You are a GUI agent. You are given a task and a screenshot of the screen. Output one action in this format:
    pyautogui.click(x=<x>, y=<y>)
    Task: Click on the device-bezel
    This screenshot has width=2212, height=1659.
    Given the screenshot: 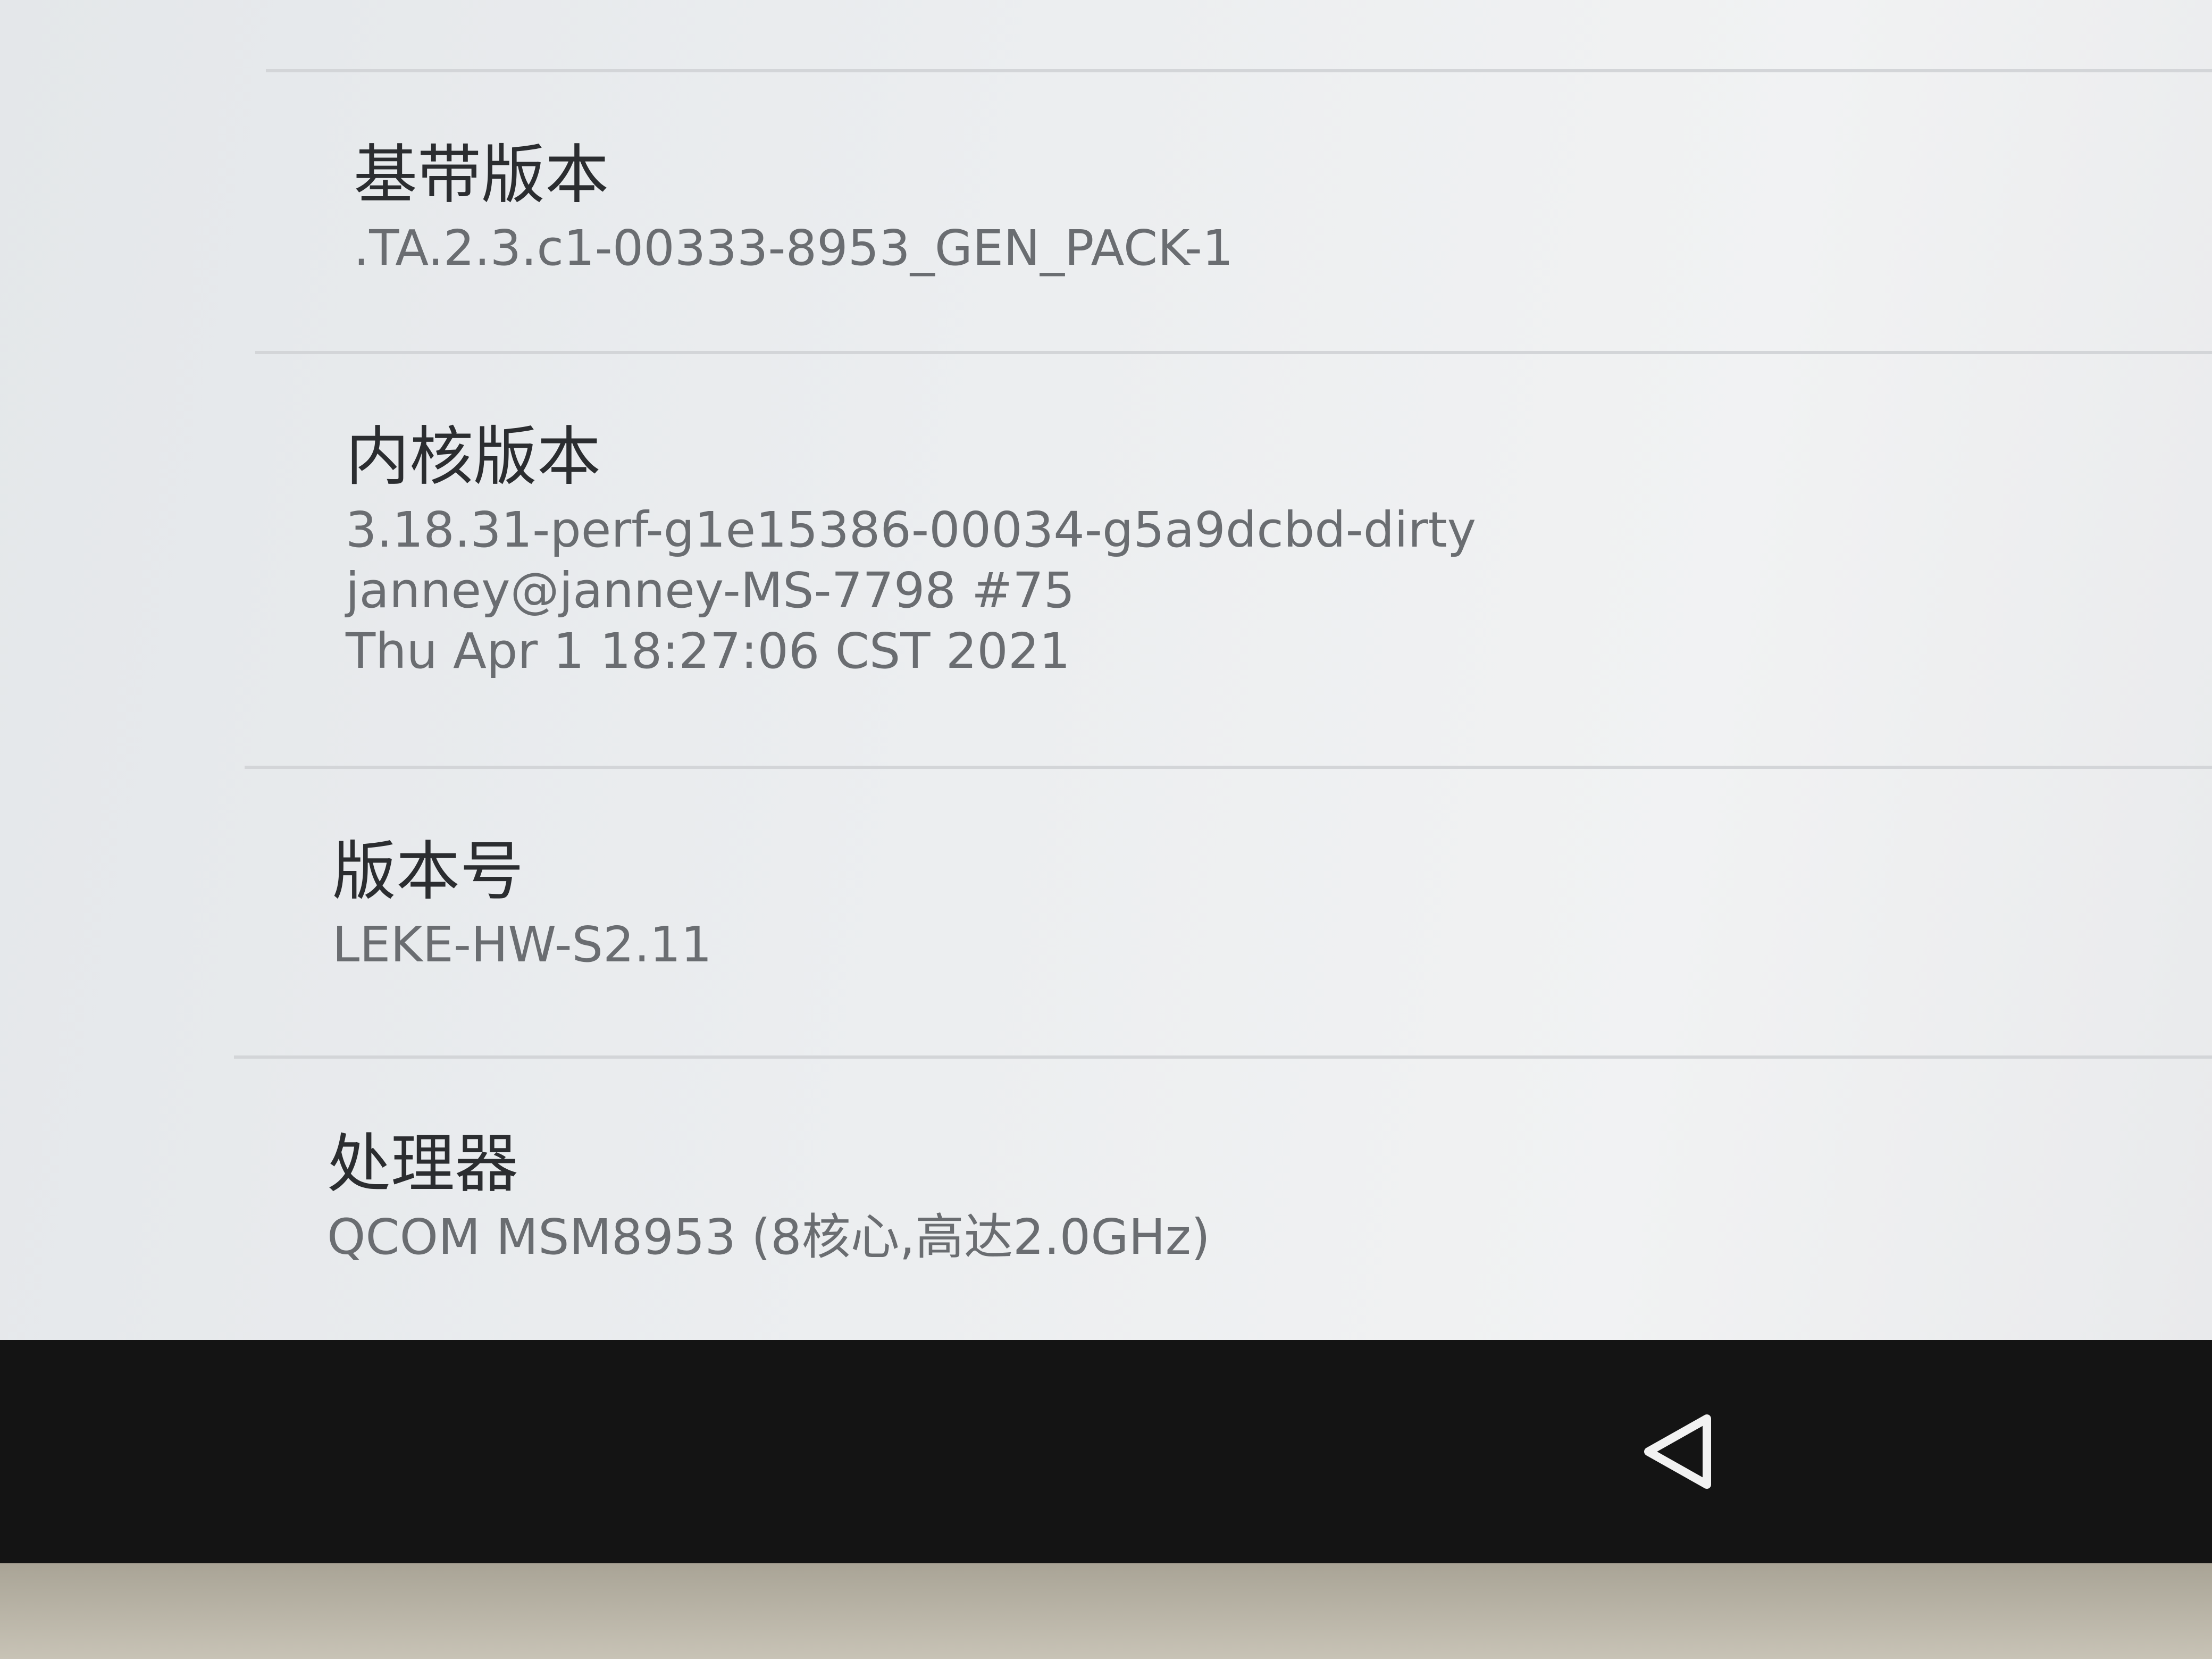 What is the action you would take?
    pyautogui.click(x=1106, y=1611)
    